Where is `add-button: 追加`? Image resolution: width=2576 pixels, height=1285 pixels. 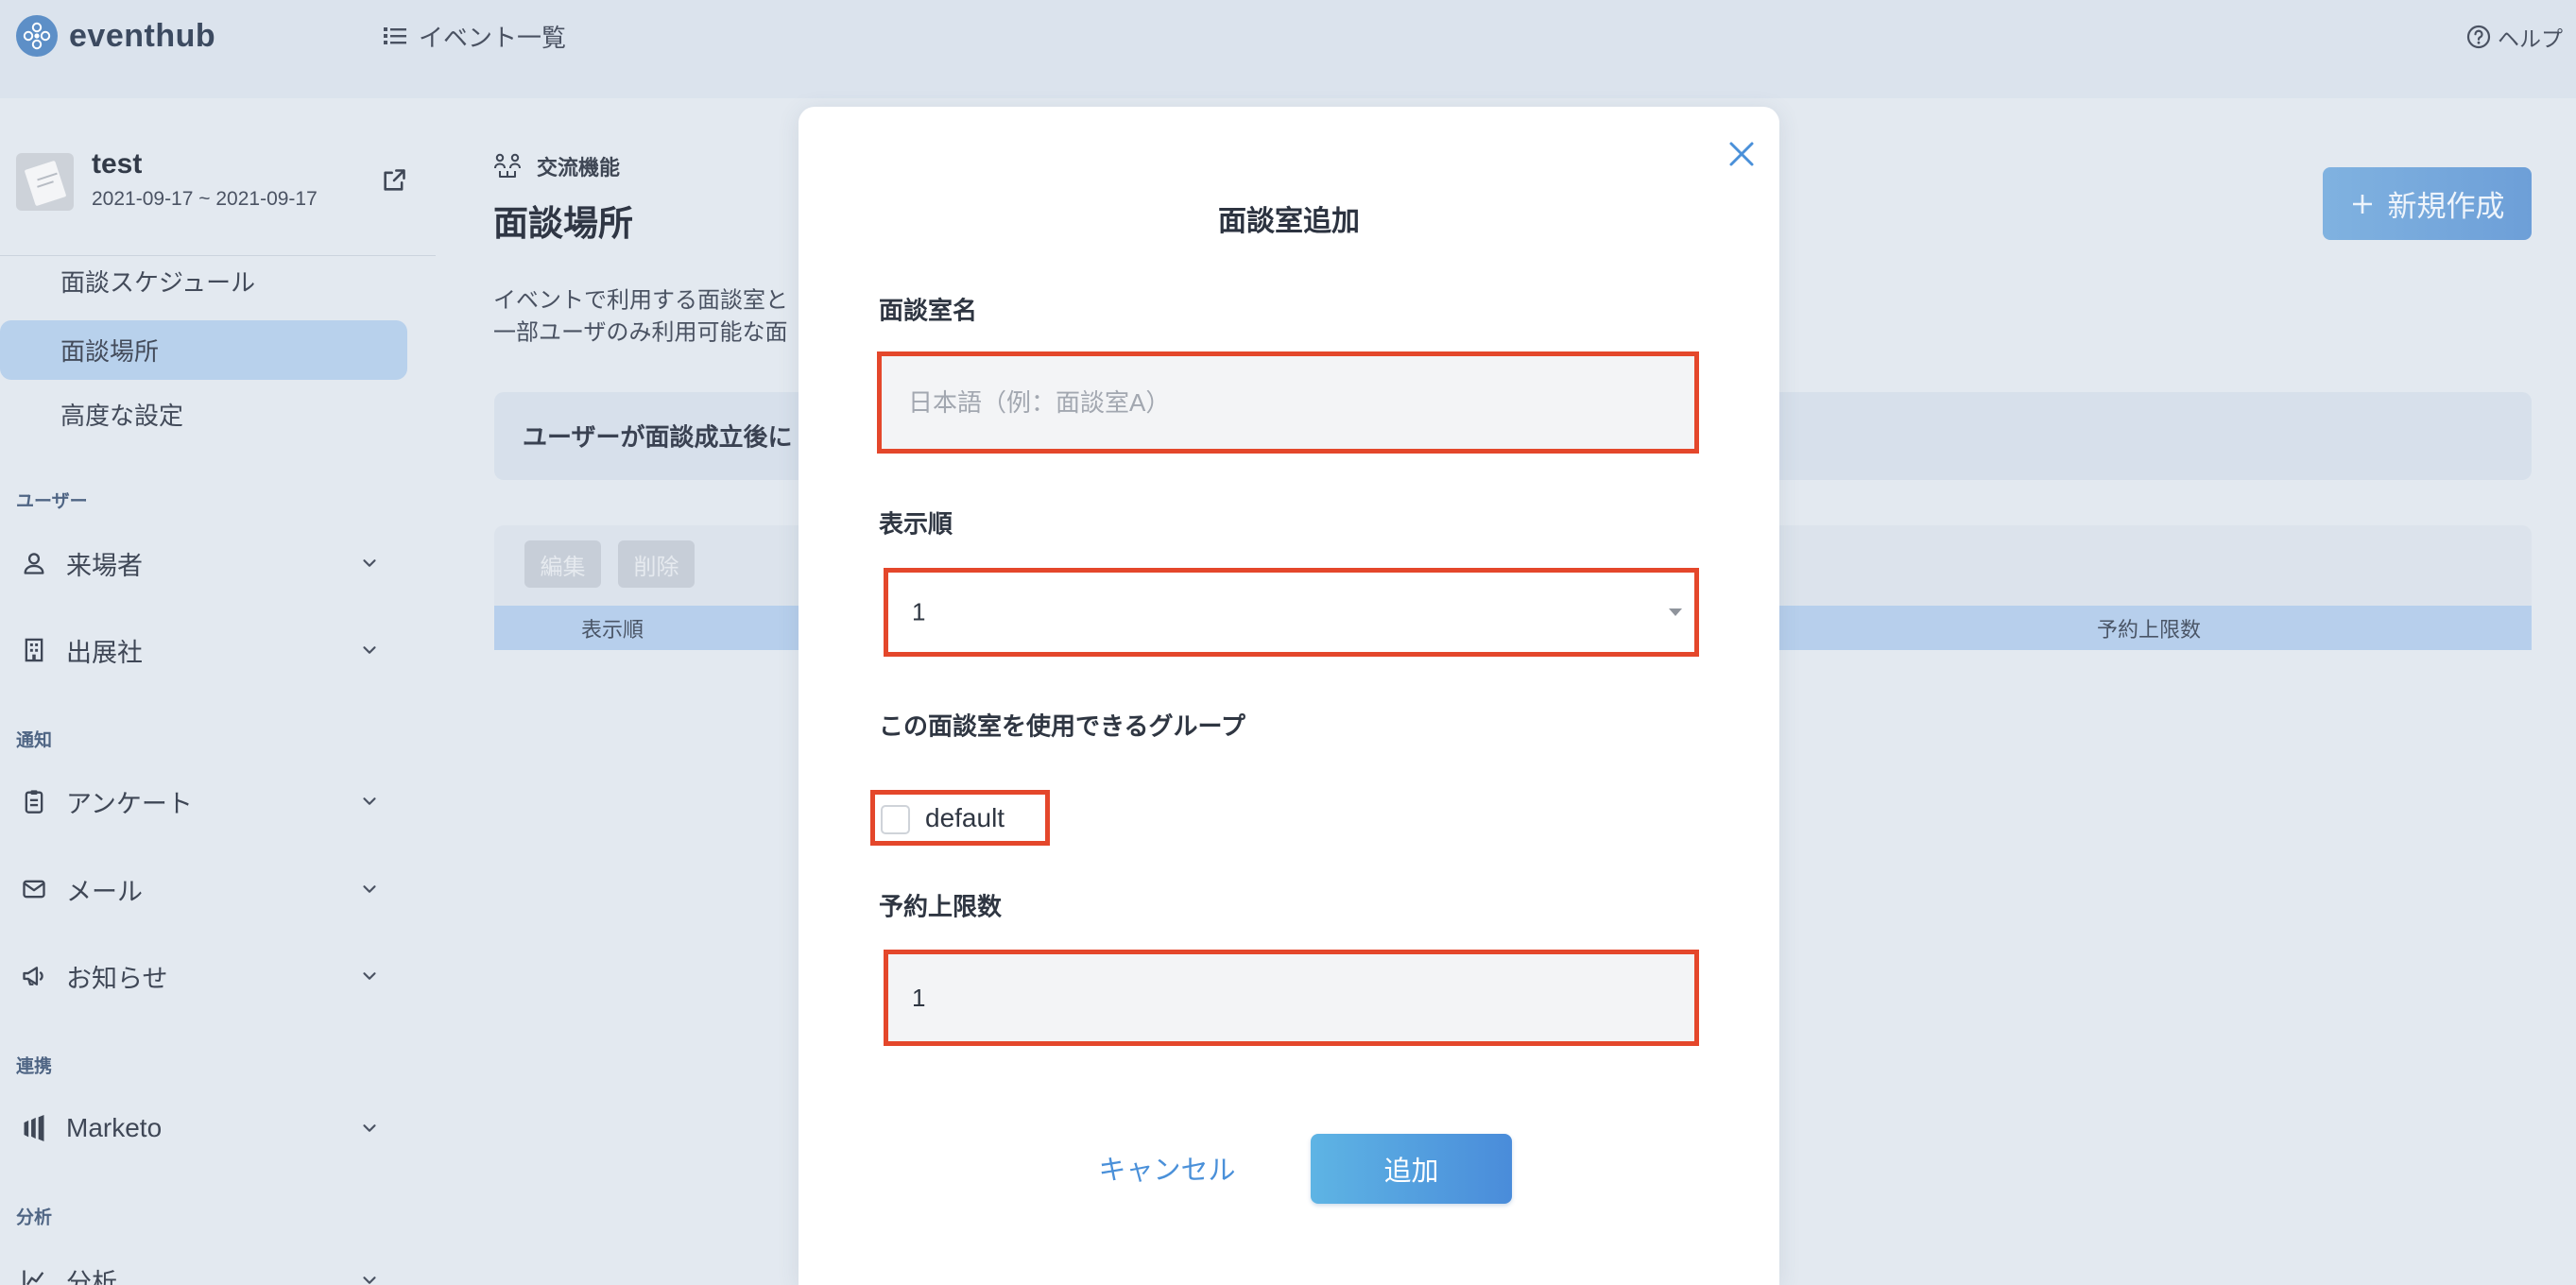
add-button: 追加 is located at coordinates (1411, 1169).